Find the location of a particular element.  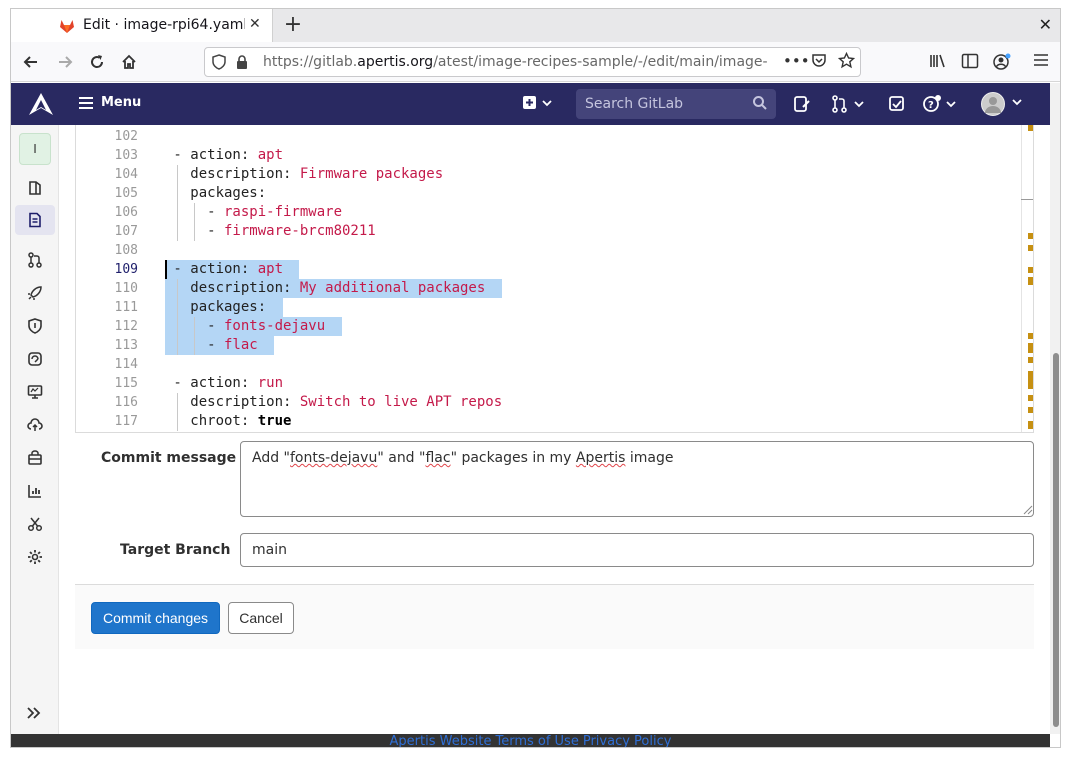

snippets-scissors-icon is located at coordinates (35, 524).